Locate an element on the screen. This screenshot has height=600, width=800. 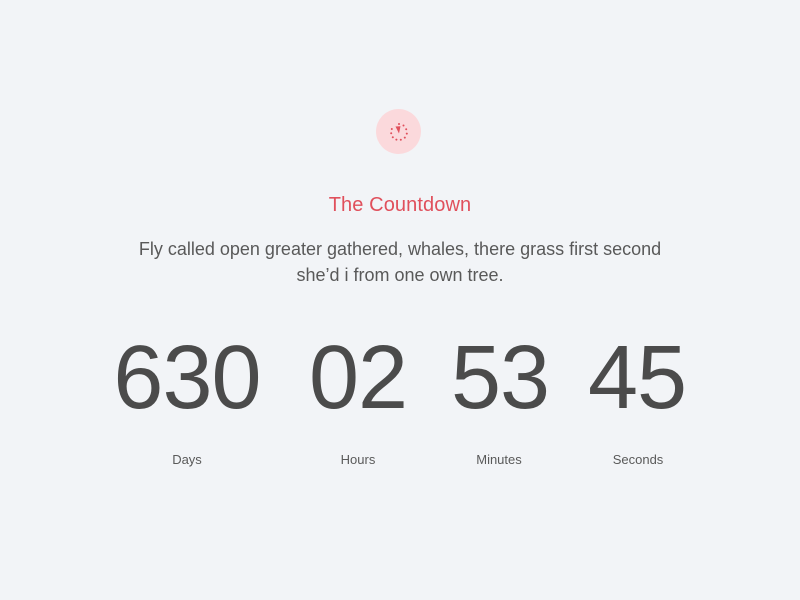
stopwatch-icon is located at coordinates (398, 131).